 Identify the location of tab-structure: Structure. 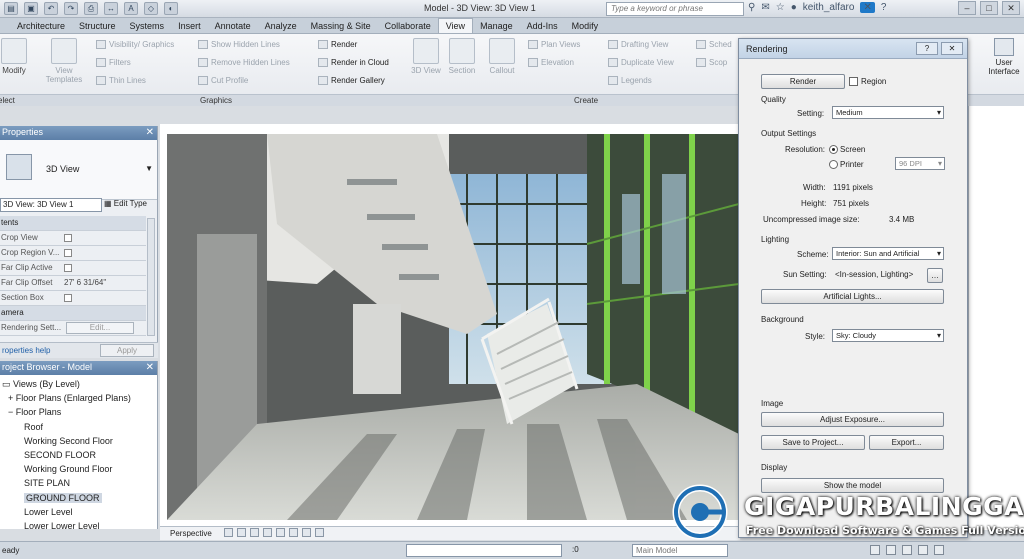
(97, 26).